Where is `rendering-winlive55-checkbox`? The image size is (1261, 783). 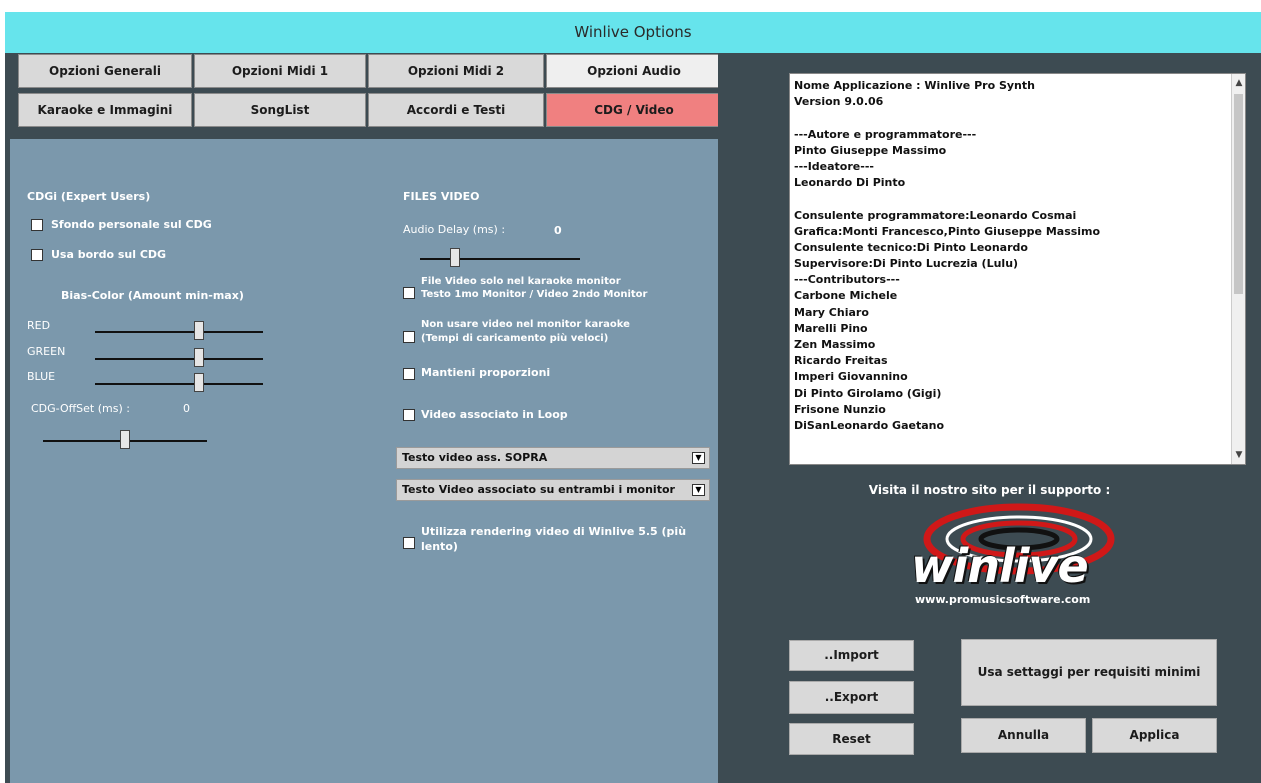
rendering-winlive55-checkbox is located at coordinates (409, 543).